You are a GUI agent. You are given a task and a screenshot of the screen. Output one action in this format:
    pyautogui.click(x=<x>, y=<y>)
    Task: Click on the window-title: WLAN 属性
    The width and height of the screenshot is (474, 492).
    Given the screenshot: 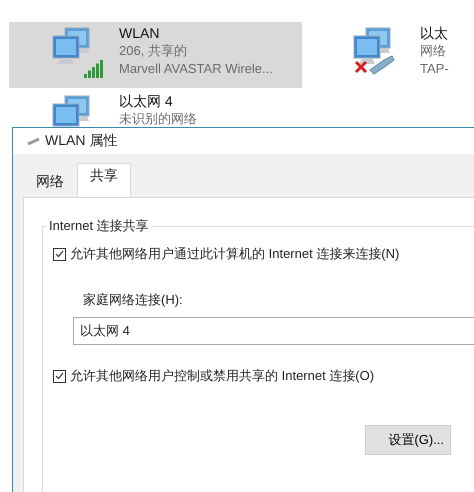 What is the action you would take?
    pyautogui.click(x=81, y=141)
    